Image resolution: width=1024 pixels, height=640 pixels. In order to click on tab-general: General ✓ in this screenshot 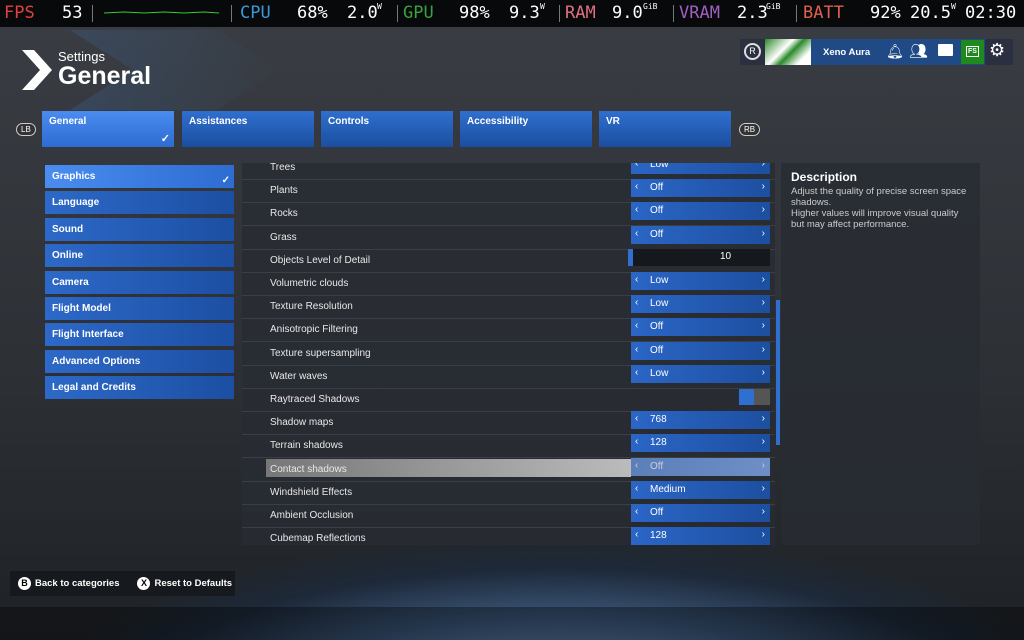, I will do `click(108, 129)`.